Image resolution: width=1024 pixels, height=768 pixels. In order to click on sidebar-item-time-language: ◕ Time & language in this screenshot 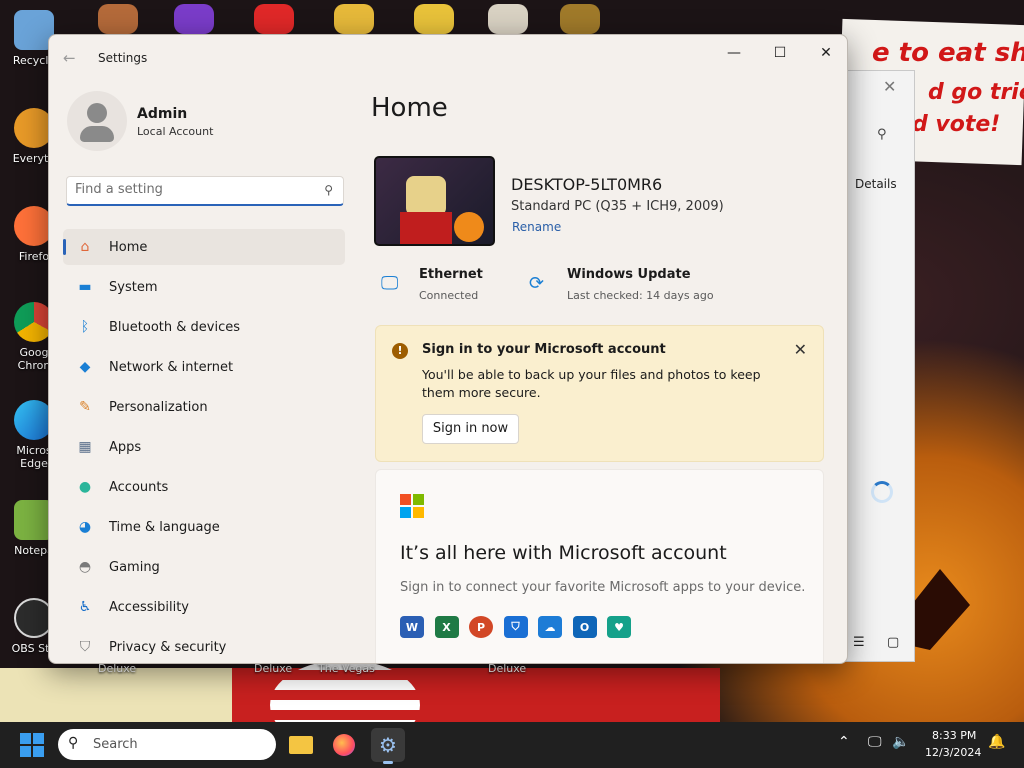, I will do `click(204, 527)`.